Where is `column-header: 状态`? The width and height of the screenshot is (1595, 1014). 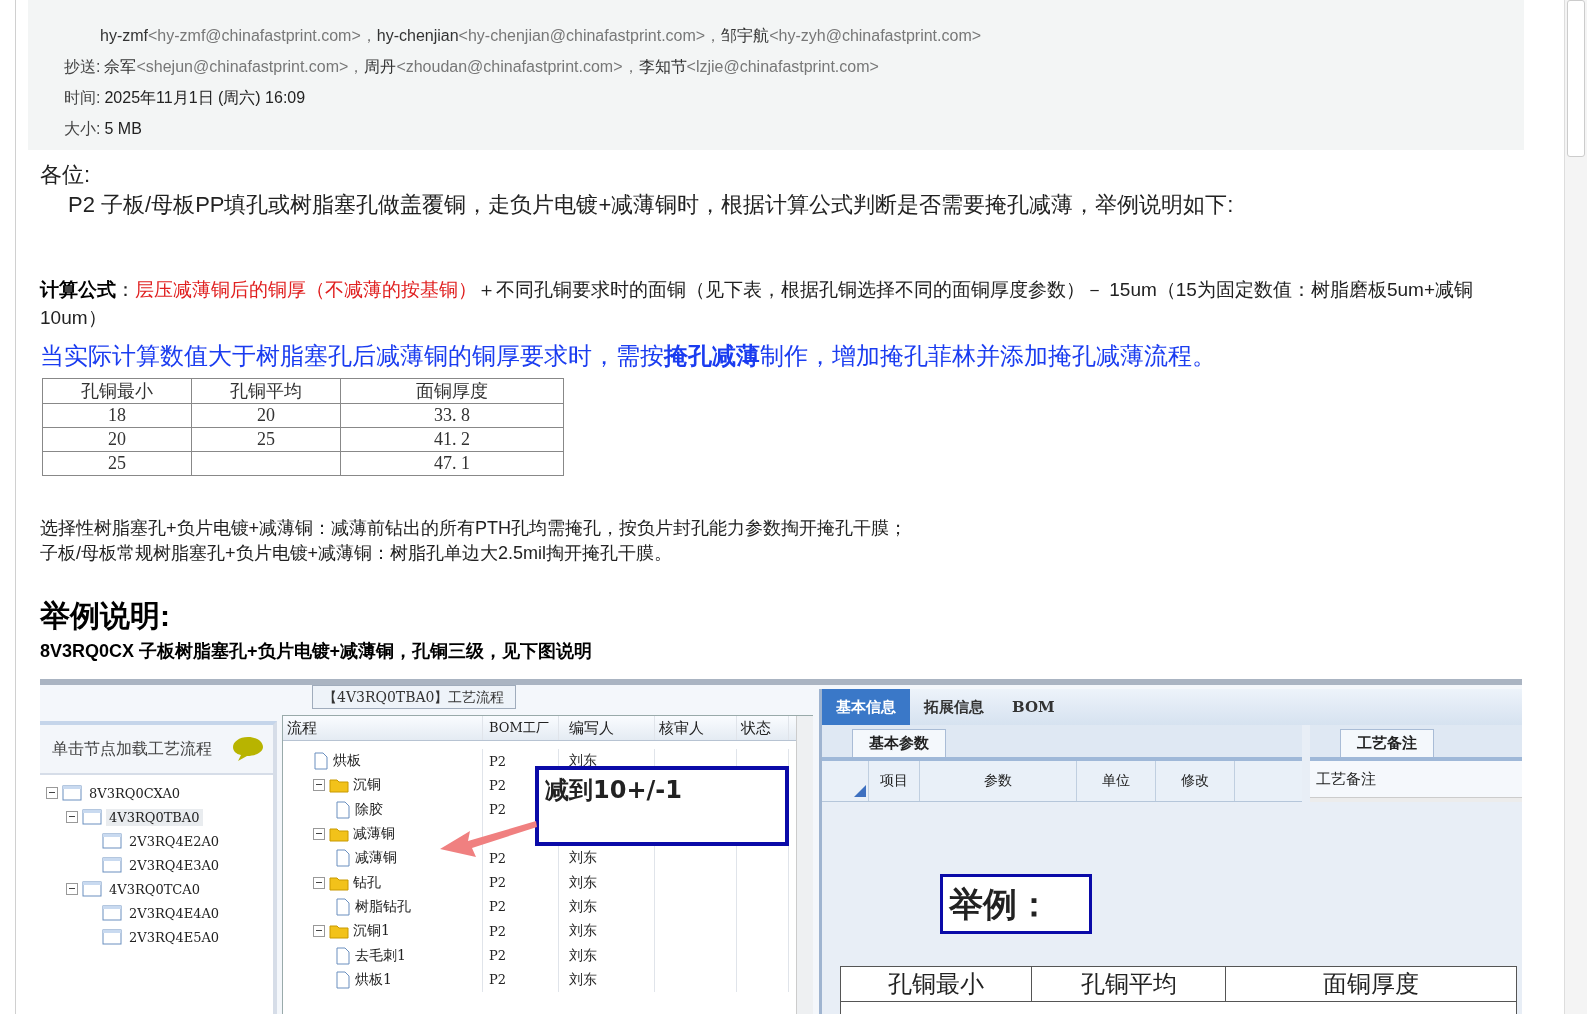
column-header: 状态 is located at coordinates (763, 728).